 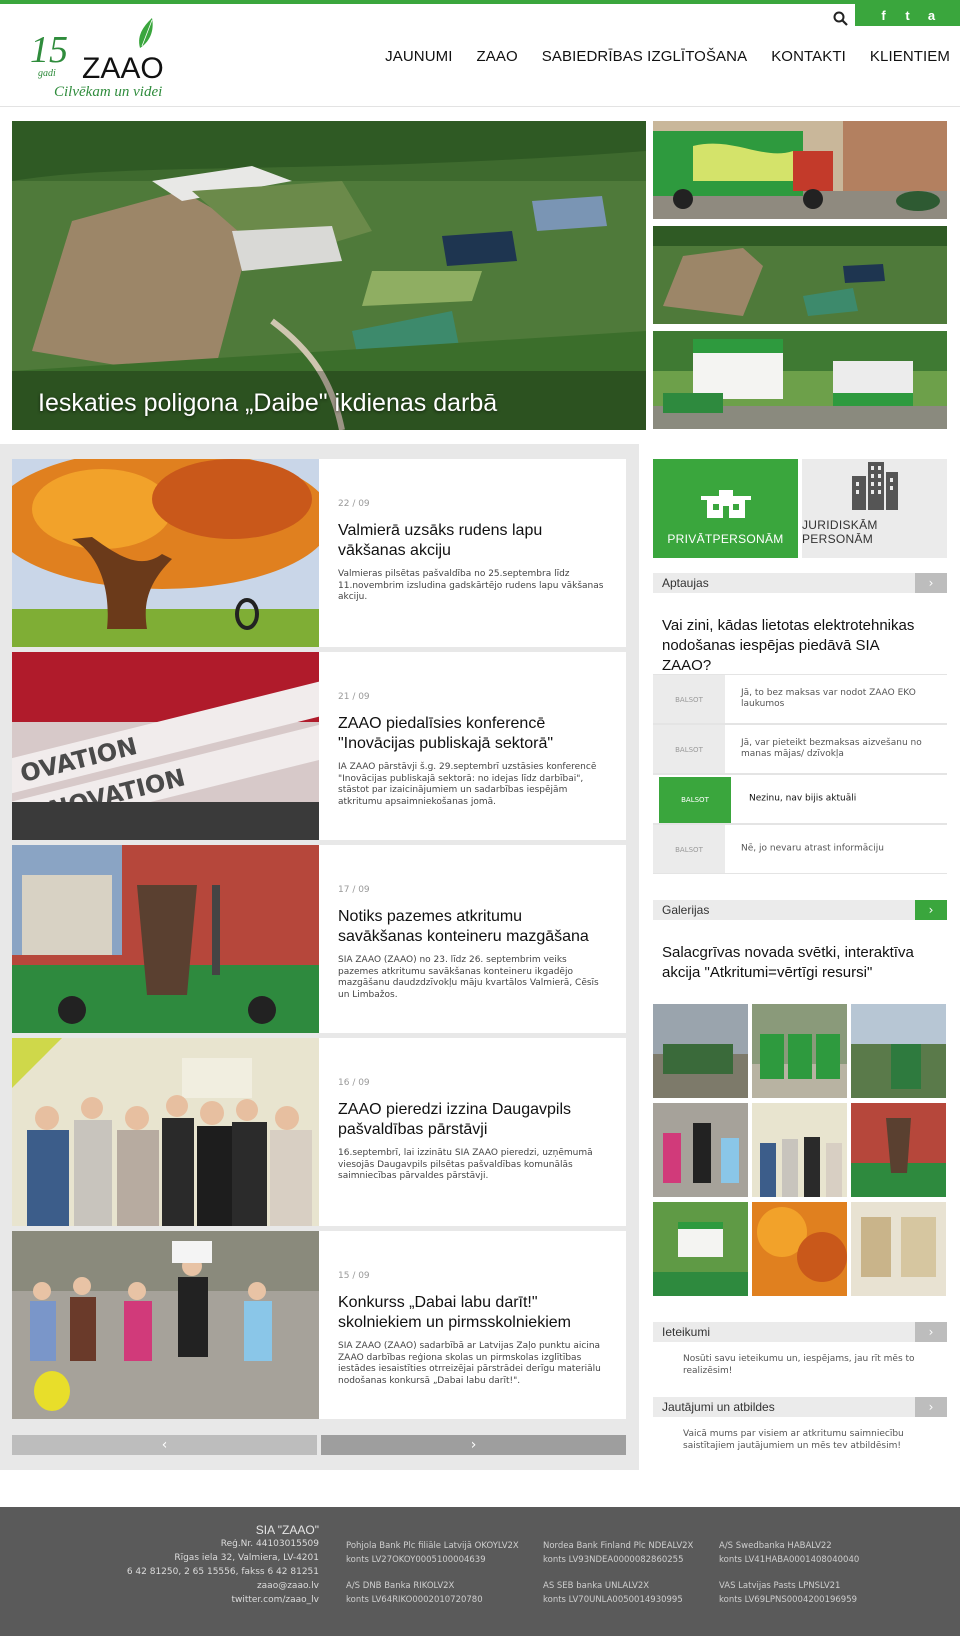 I want to click on gallery-more-button: ›, so click(x=931, y=910).